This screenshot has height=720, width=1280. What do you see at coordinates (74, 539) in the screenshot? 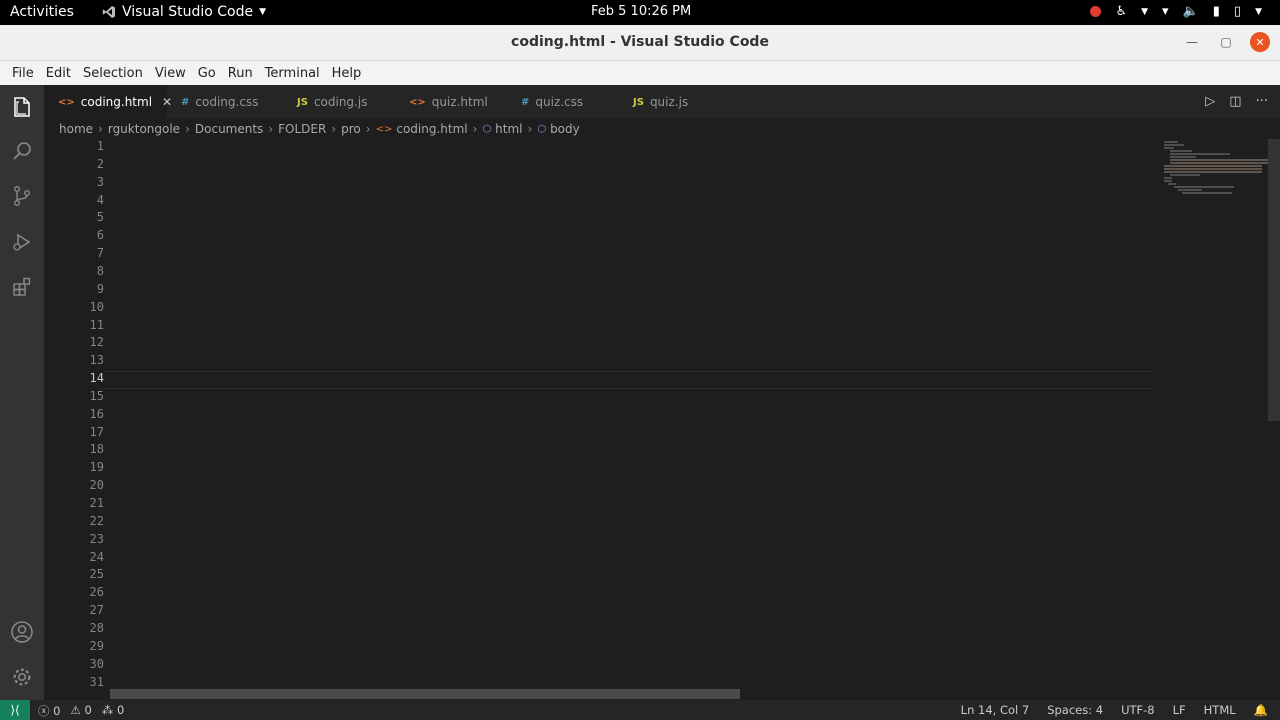
I see `line-number: 23` at bounding box center [74, 539].